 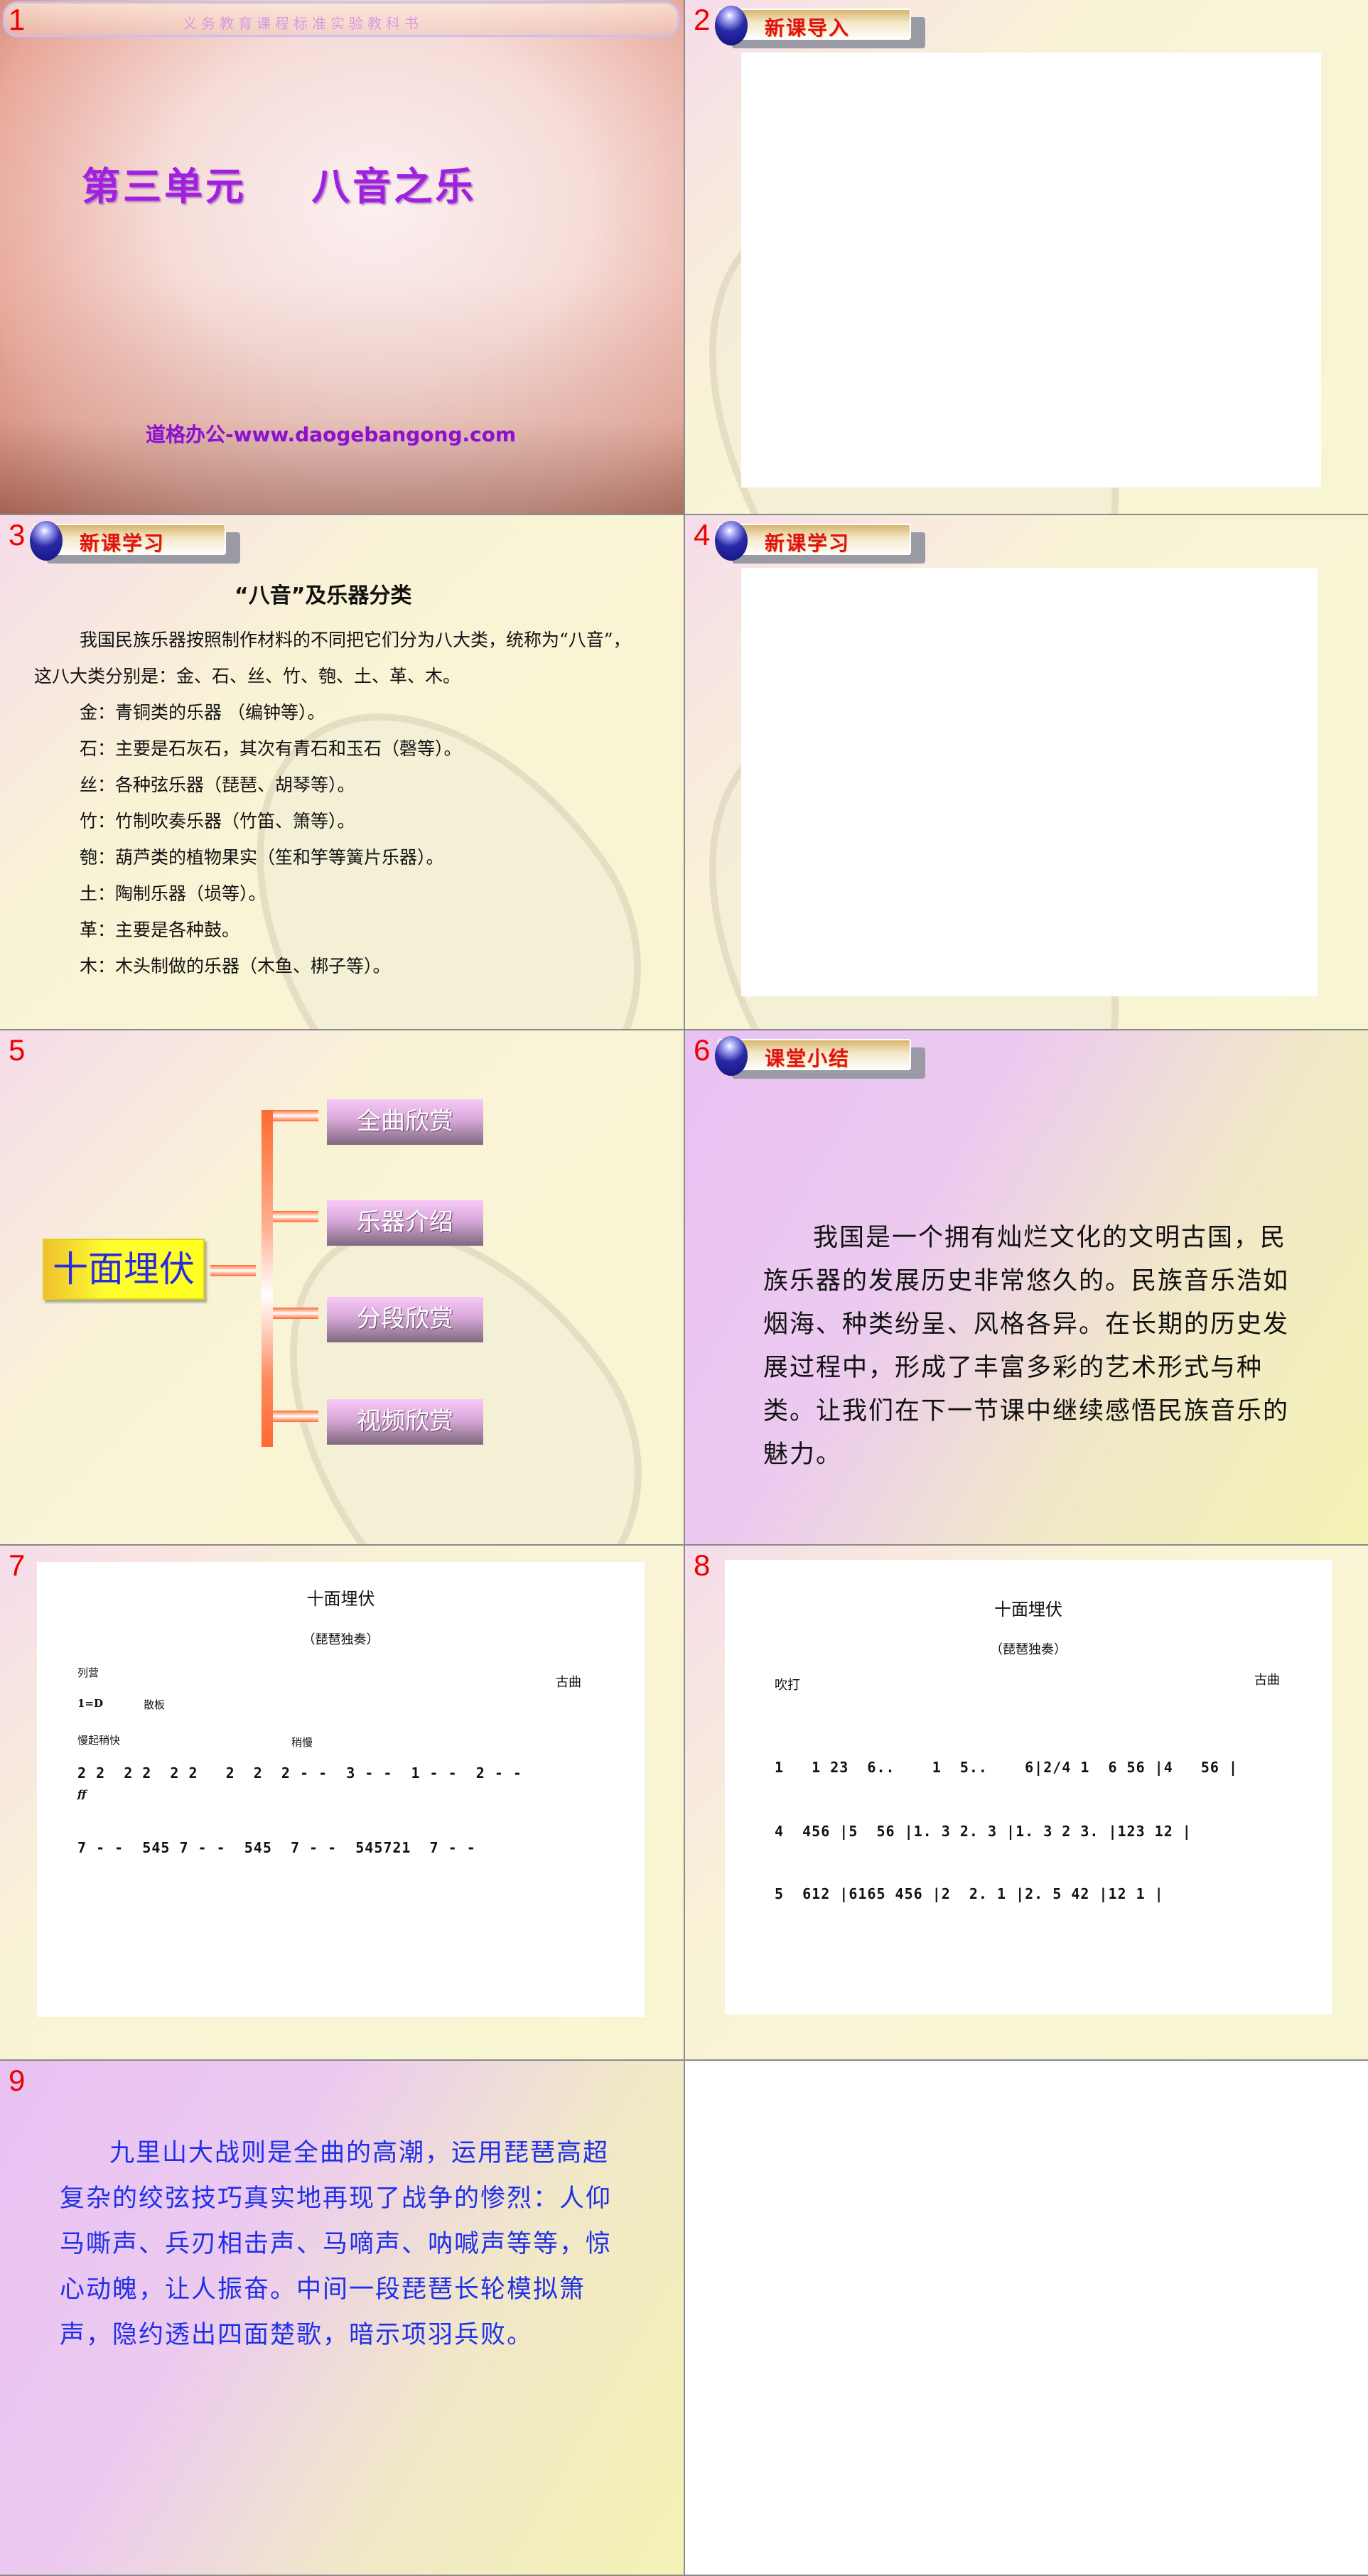 What do you see at coordinates (17, 534) in the screenshot?
I see `slide-number: 3` at bounding box center [17, 534].